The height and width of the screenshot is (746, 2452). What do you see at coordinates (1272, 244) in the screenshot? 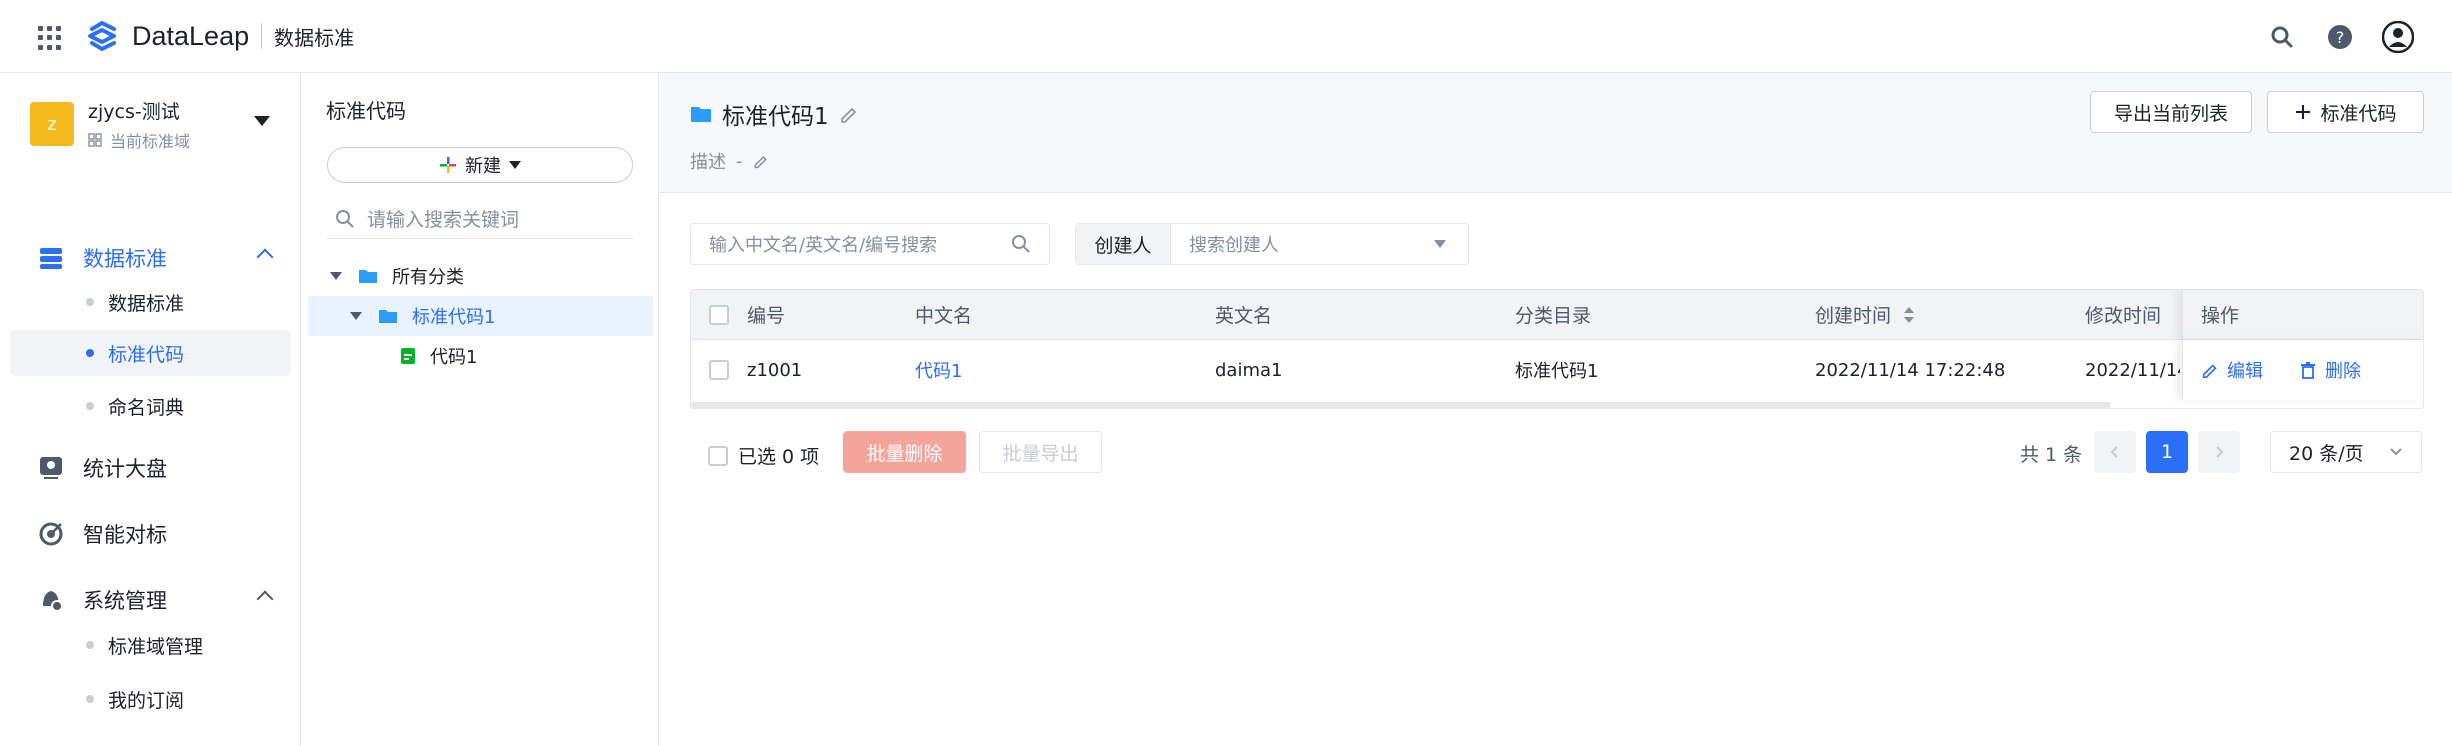
I see `creator-filter: 创建人 搜索创建人` at bounding box center [1272, 244].